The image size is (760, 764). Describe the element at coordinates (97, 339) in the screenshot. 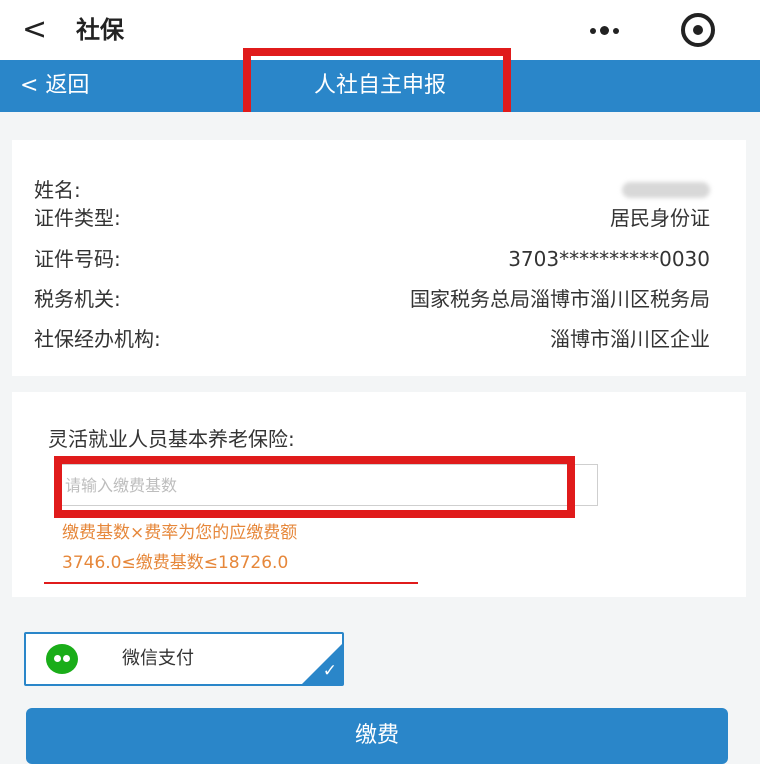

I see `agency-label: 社保经办机构:` at that location.